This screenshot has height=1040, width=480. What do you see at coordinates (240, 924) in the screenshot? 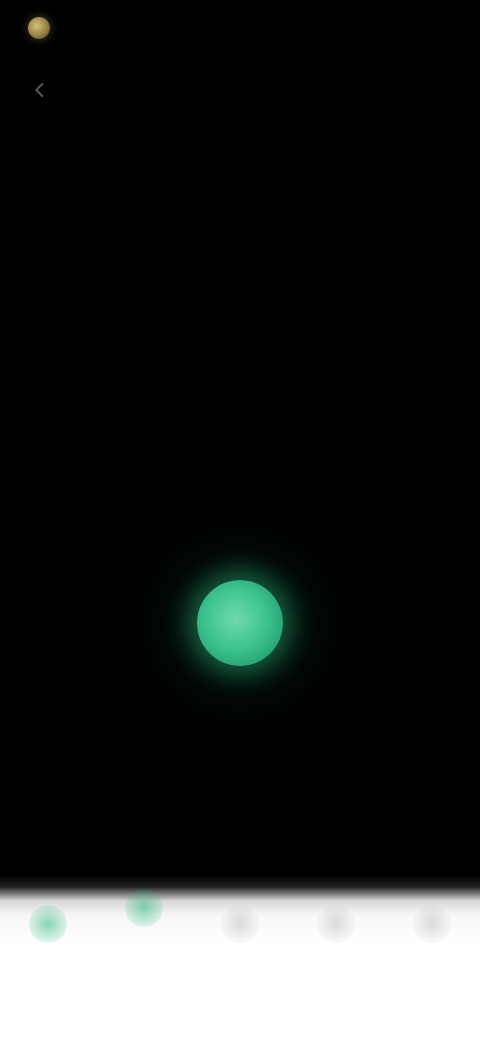
I see `search-icon` at bounding box center [240, 924].